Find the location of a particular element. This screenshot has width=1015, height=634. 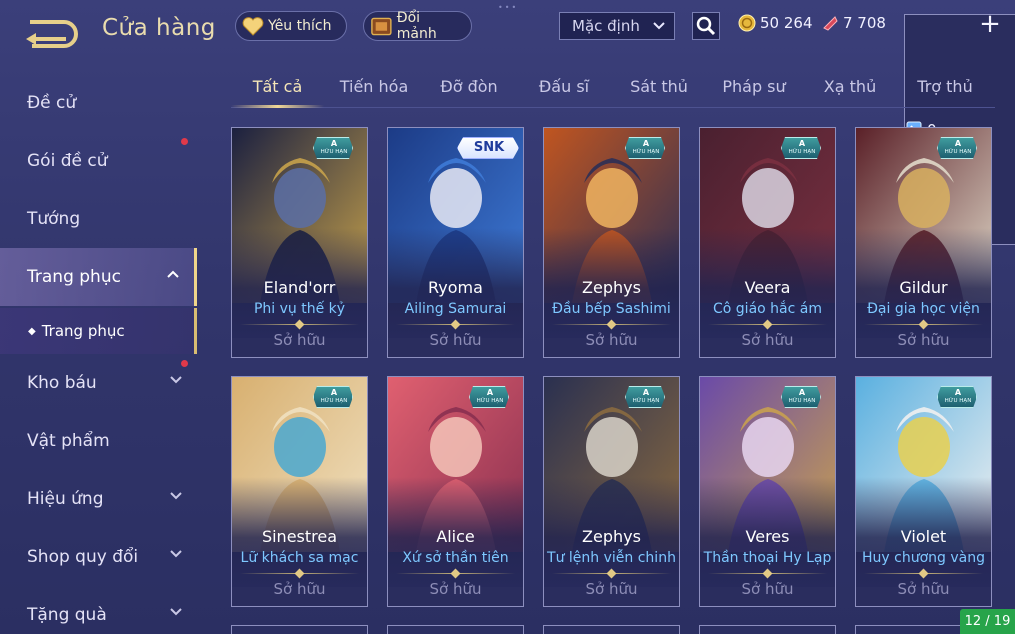

sidebar-item-items: Vật phẩm is located at coordinates (98, 441).